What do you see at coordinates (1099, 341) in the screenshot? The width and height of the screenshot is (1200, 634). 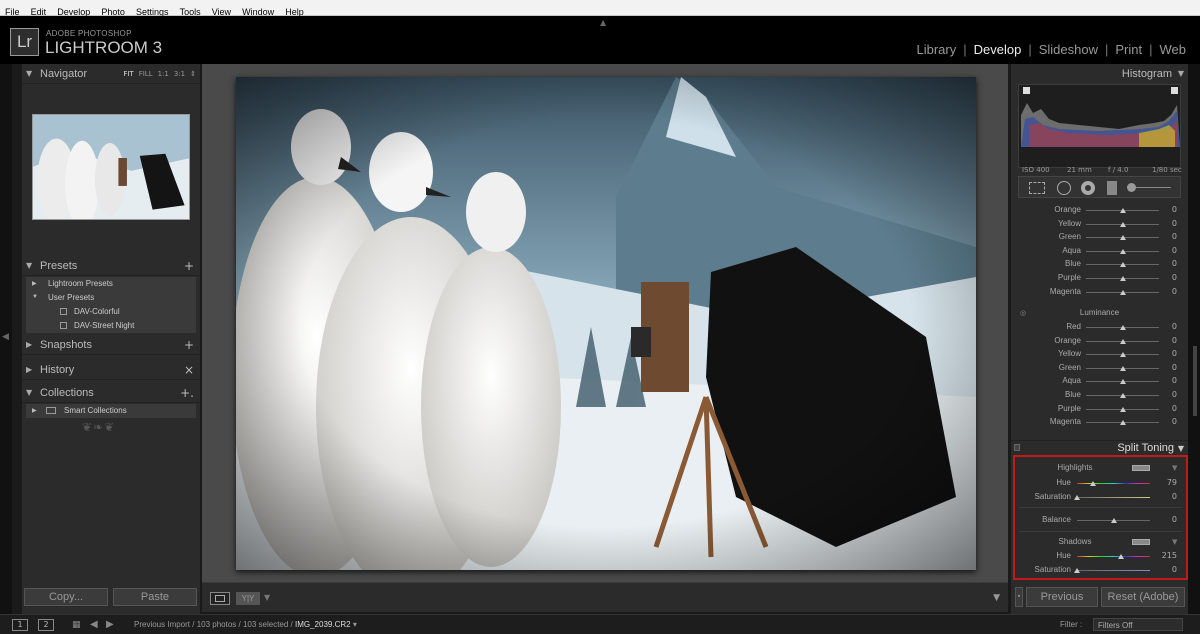 I see `luminance-orange-slider: Orange 0` at bounding box center [1099, 341].